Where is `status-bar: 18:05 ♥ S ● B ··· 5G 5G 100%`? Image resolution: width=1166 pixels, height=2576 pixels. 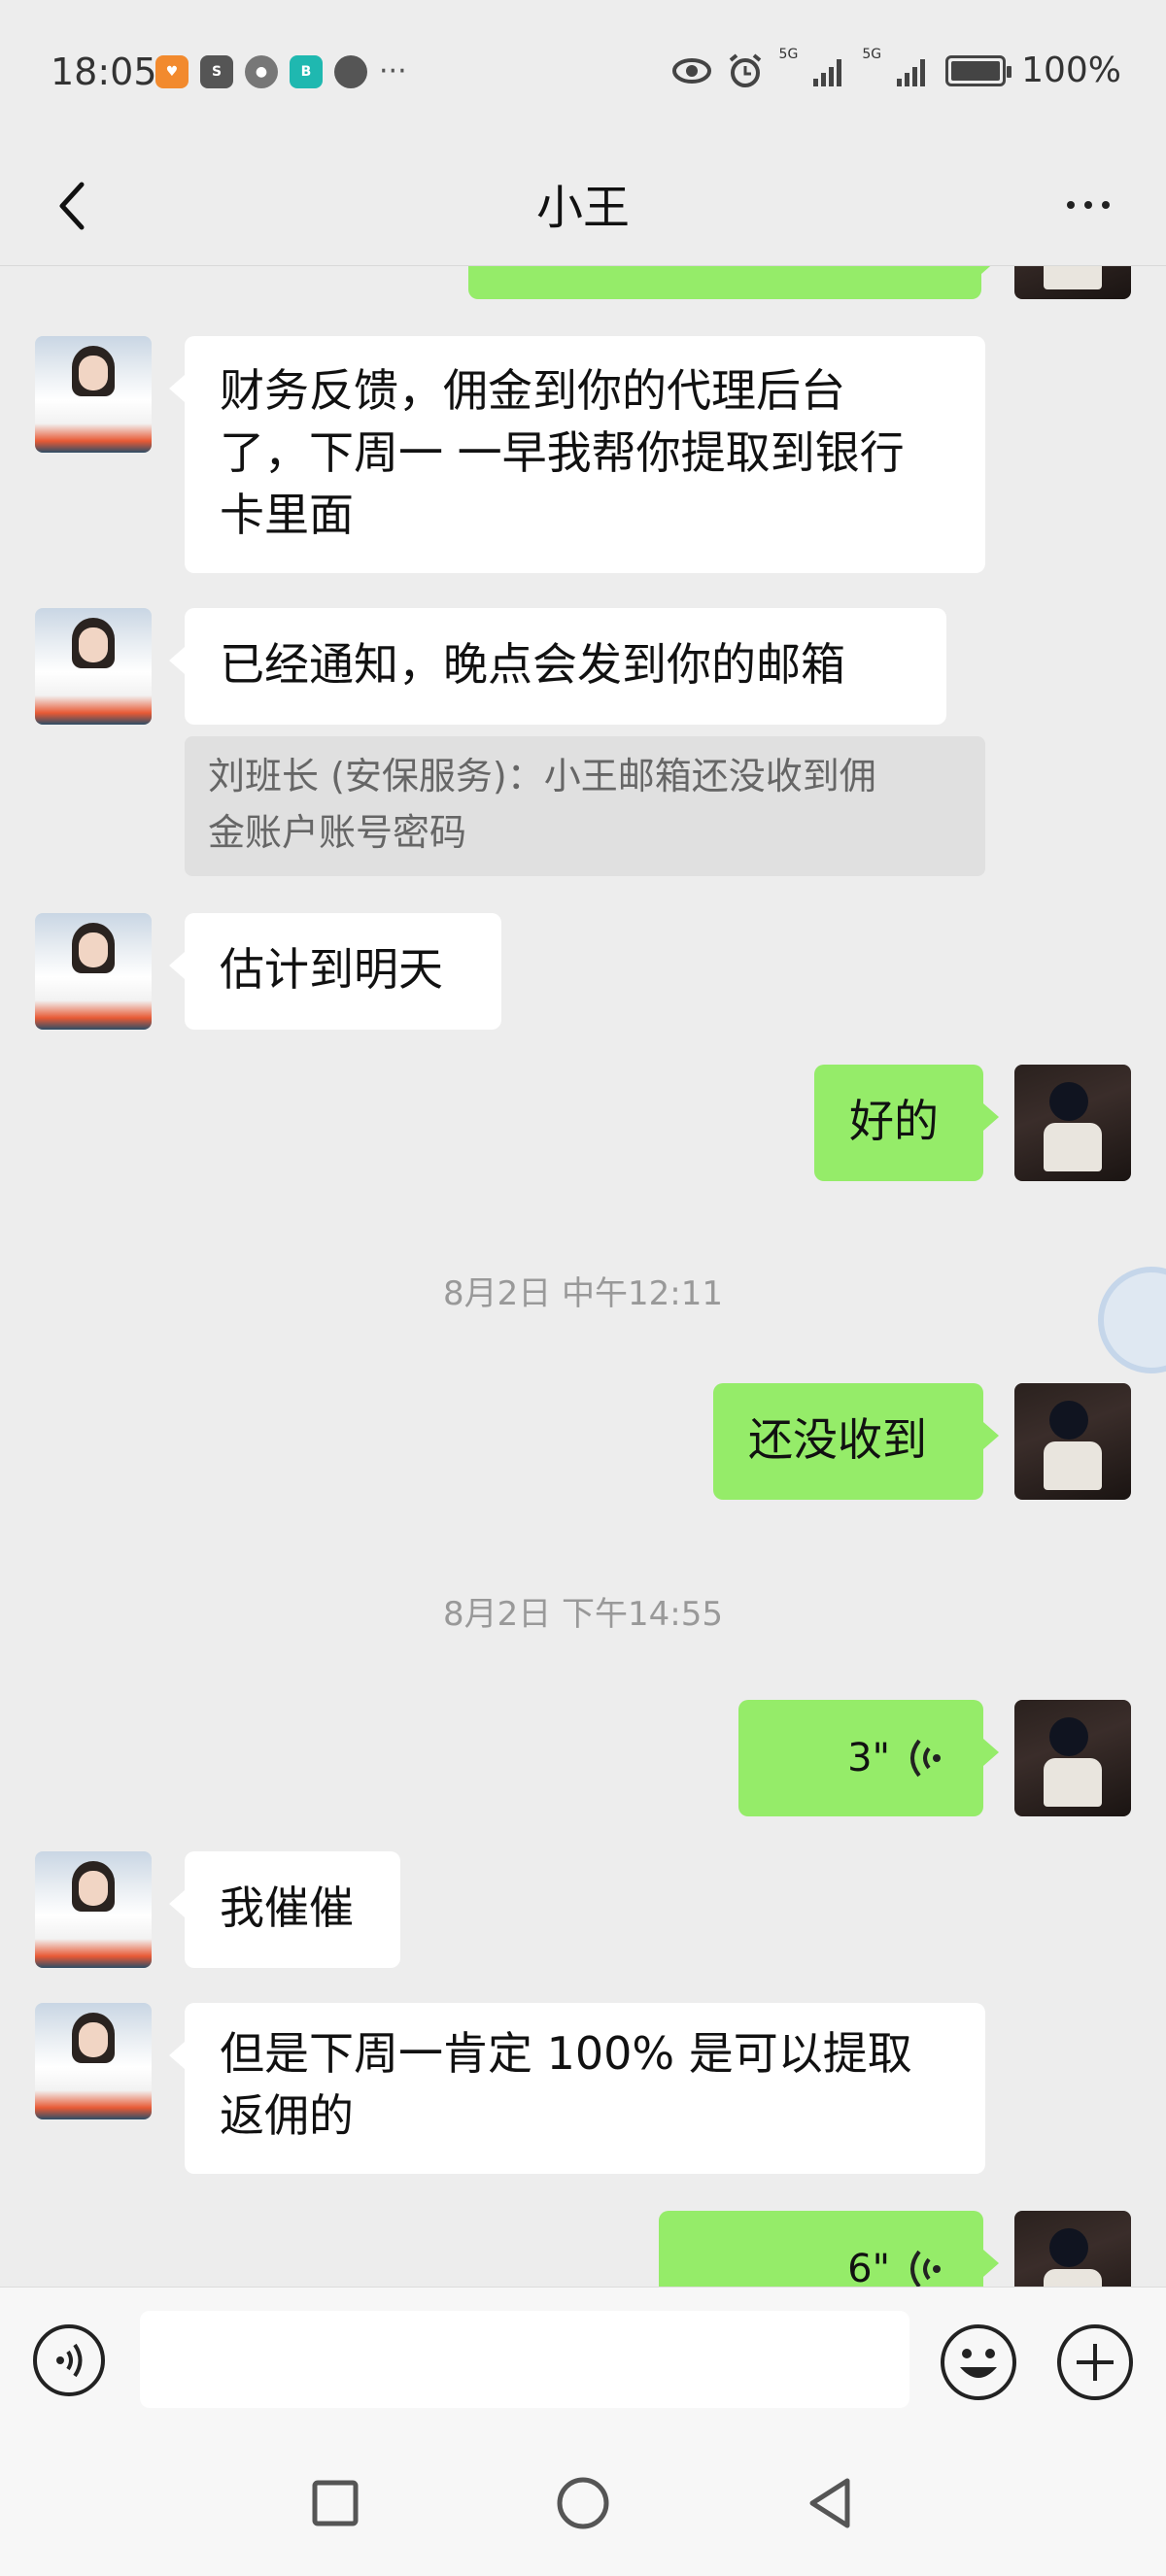 status-bar: 18:05 ♥ S ● B ··· 5G 5G 100% is located at coordinates (583, 73).